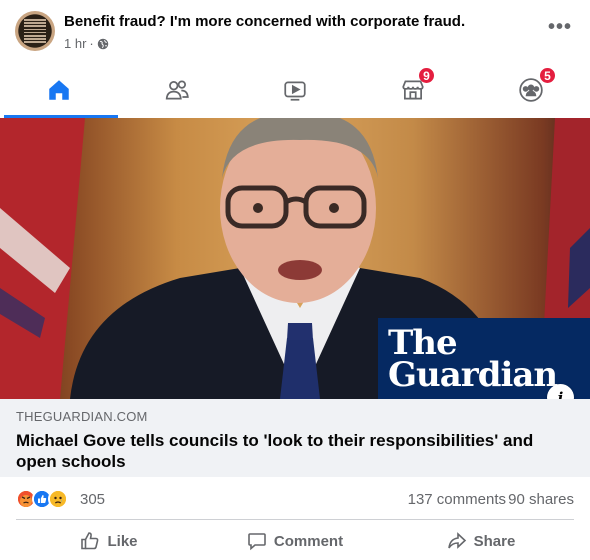 The height and width of the screenshot is (560, 590). I want to click on like-label: Like, so click(122, 541).